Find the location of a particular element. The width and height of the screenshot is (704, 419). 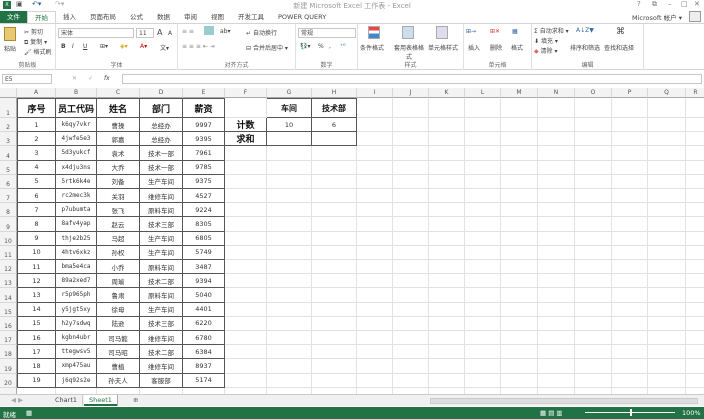

cell-N6 is located at coordinates (556, 181).